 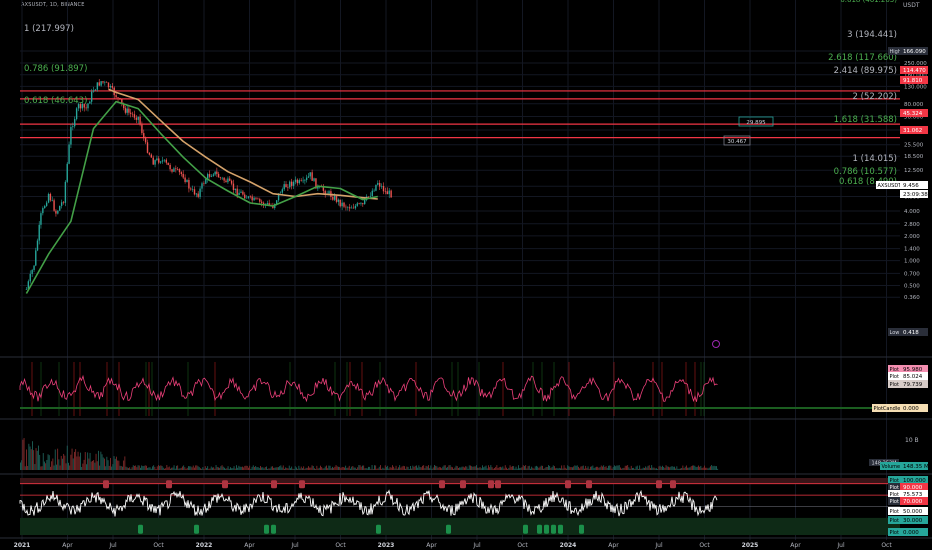 I want to click on badge-label: Plot, so click(x=894, y=385).